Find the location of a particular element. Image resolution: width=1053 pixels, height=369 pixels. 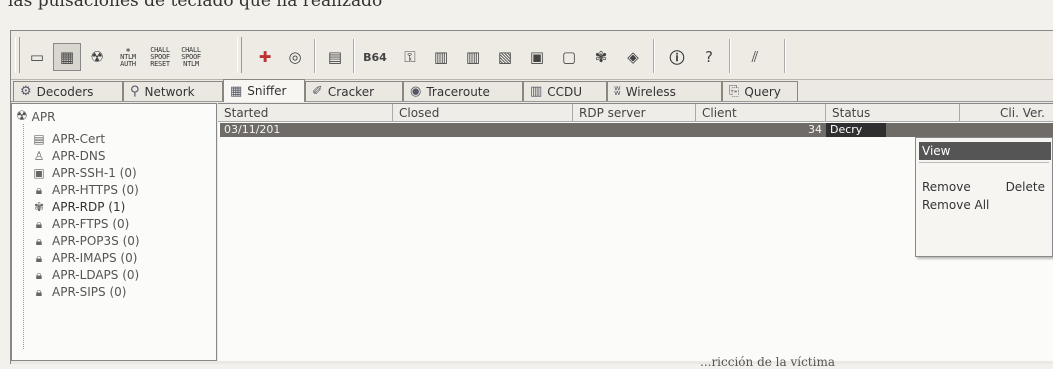

context-menu: View Remove Delete Remove All is located at coordinates (984, 197).